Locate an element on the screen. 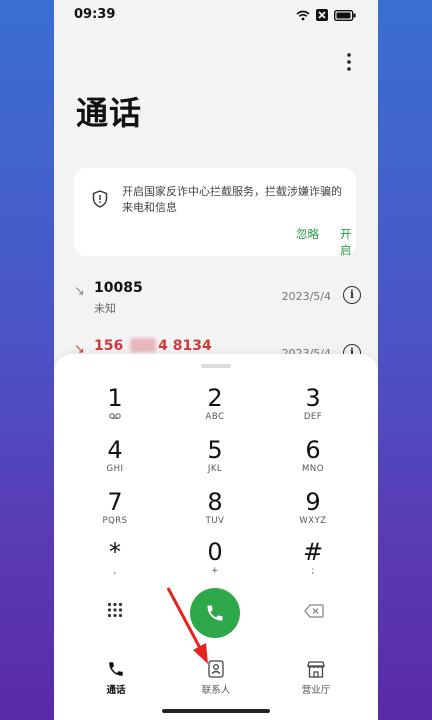 Image resolution: width=432 pixels, height=720 pixels. key-letters: MNO is located at coordinates (313, 469).